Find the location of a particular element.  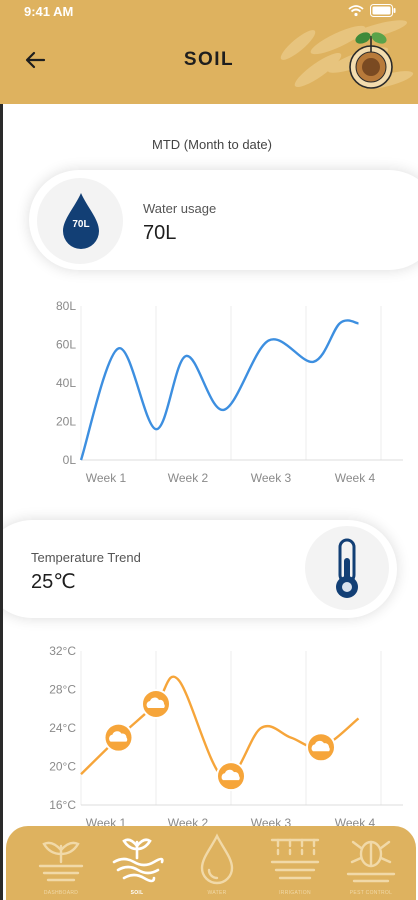

nav-label: DASHBOARD is located at coordinates (61, 893).